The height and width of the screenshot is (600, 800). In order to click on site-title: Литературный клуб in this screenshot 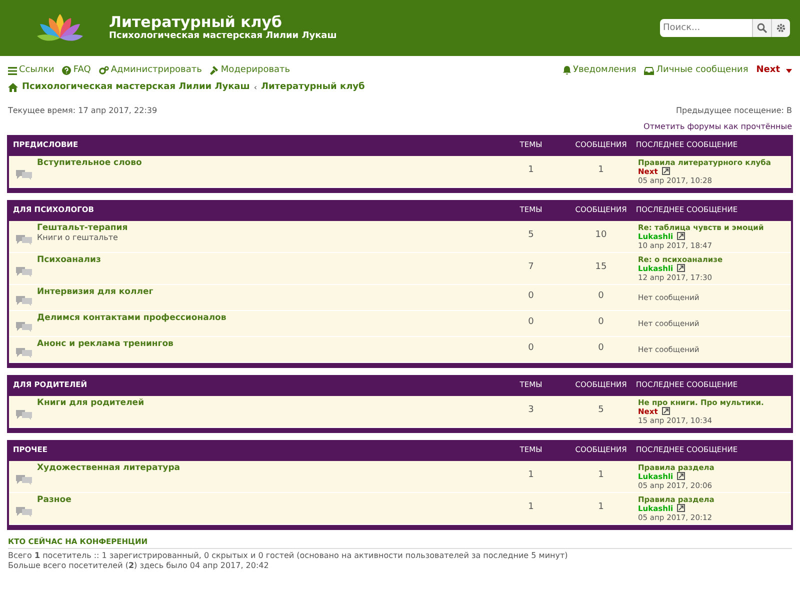, I will do `click(384, 22)`.